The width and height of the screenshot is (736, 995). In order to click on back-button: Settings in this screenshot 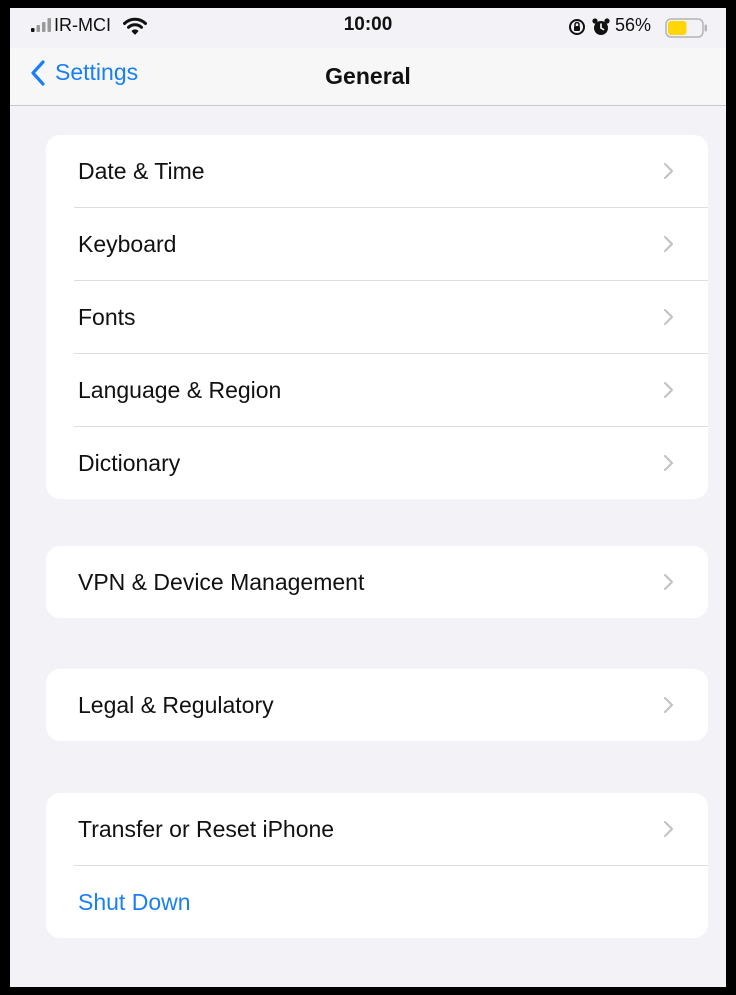, I will do `click(84, 72)`.